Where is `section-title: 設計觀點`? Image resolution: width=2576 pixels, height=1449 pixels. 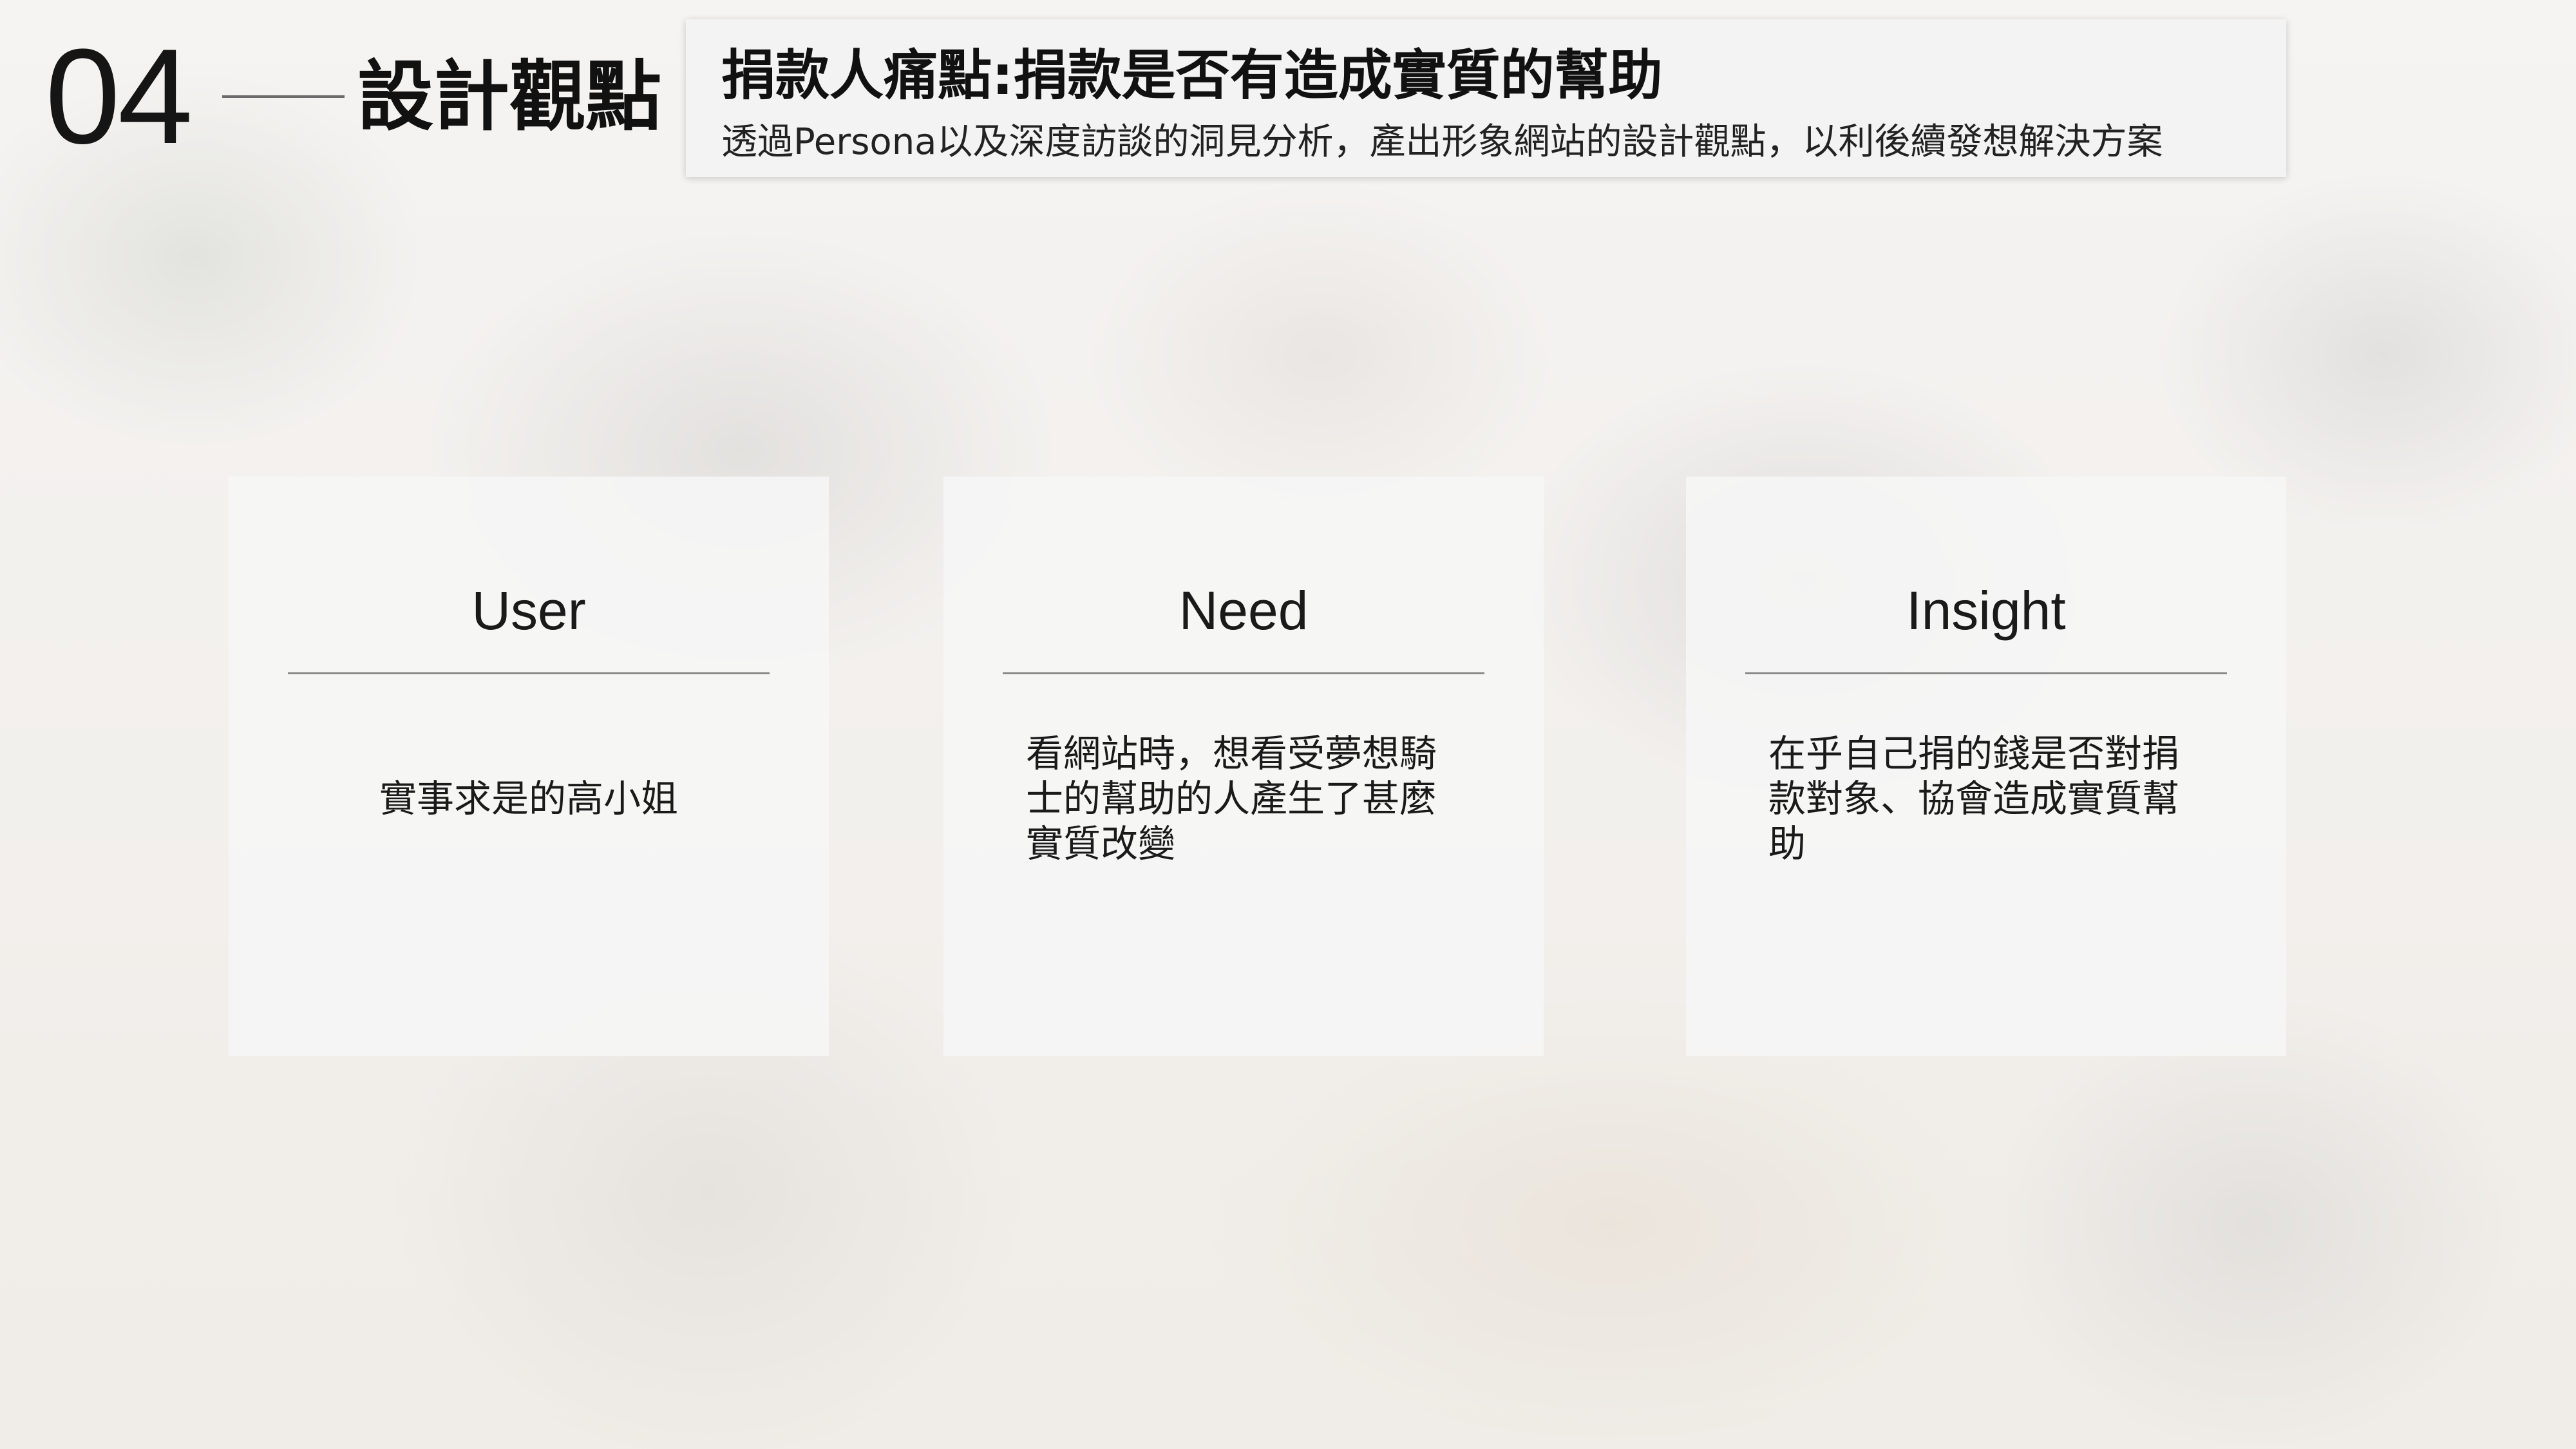 section-title: 設計觀點 is located at coordinates (510, 96).